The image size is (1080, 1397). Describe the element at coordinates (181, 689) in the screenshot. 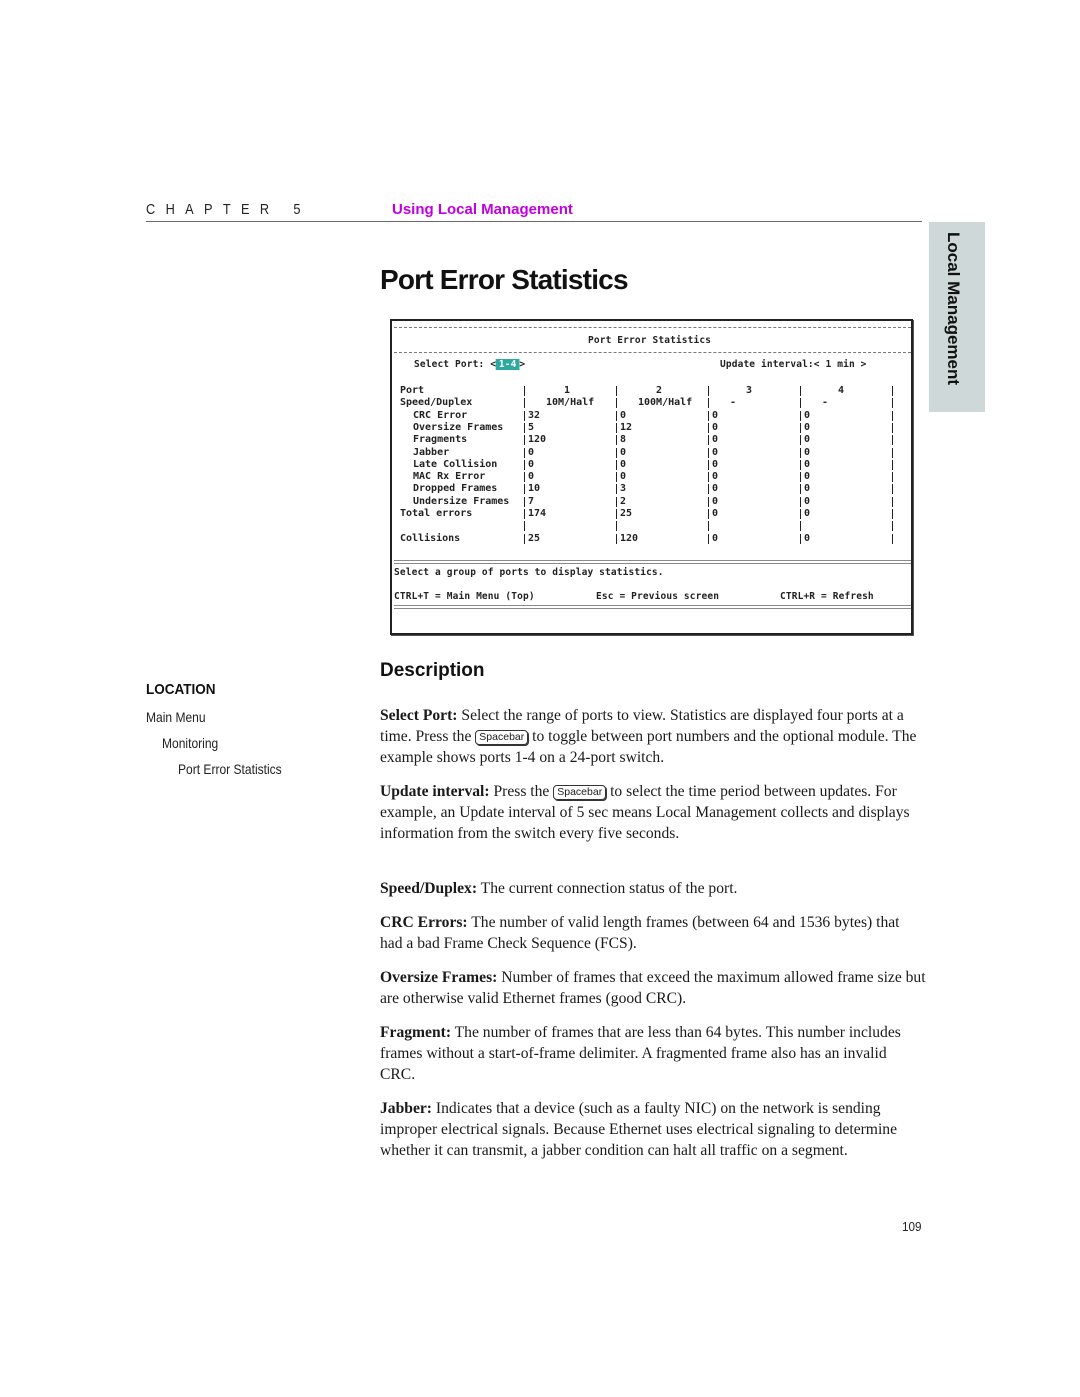

I see `location-heading: LOCATION` at that location.